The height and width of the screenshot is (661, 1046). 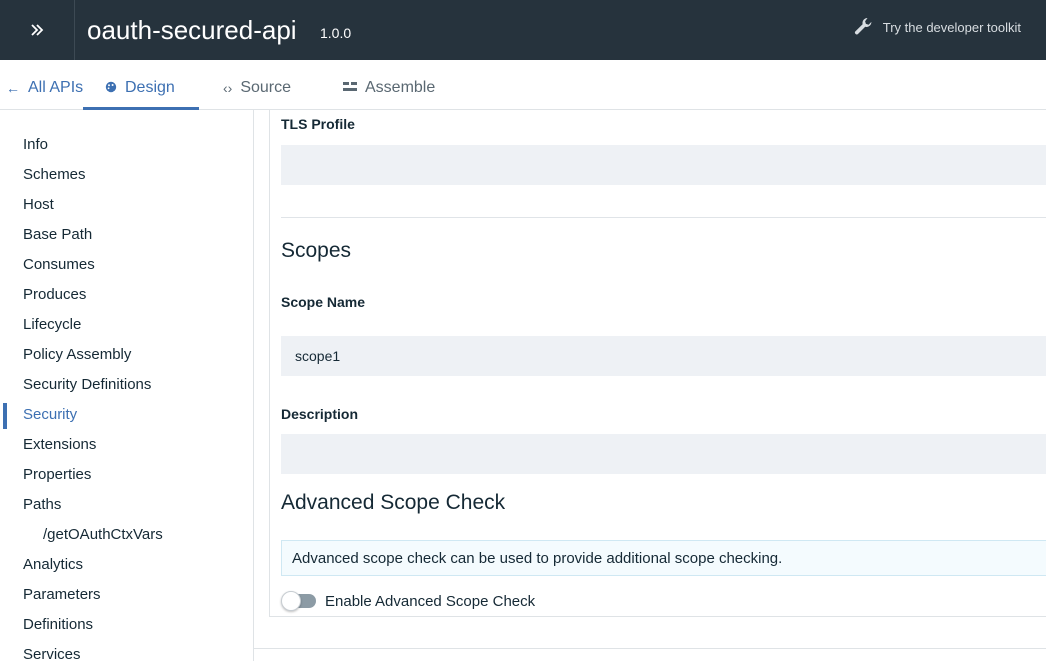 What do you see at coordinates (54, 175) in the screenshot?
I see `sidebar-item-schemes: Schemes` at bounding box center [54, 175].